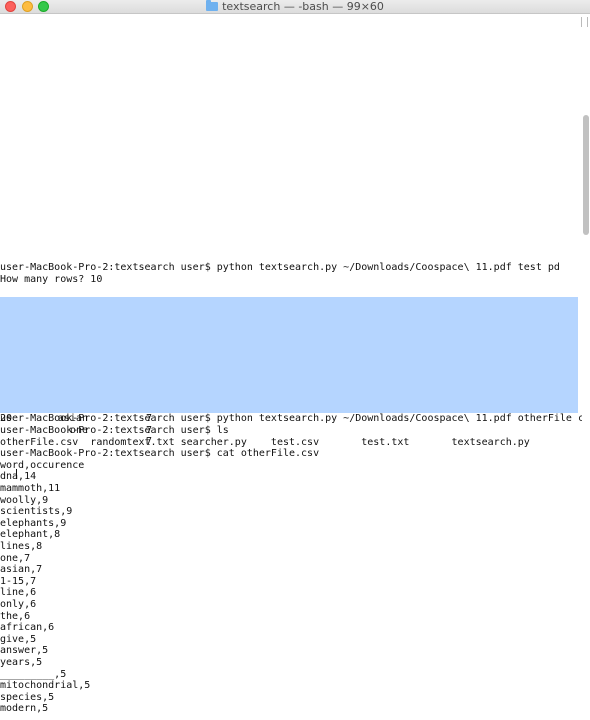 The width and height of the screenshot is (590, 720). Describe the element at coordinates (51, 279) in the screenshot. I see `rows-prompt: How many rows? 10` at that location.